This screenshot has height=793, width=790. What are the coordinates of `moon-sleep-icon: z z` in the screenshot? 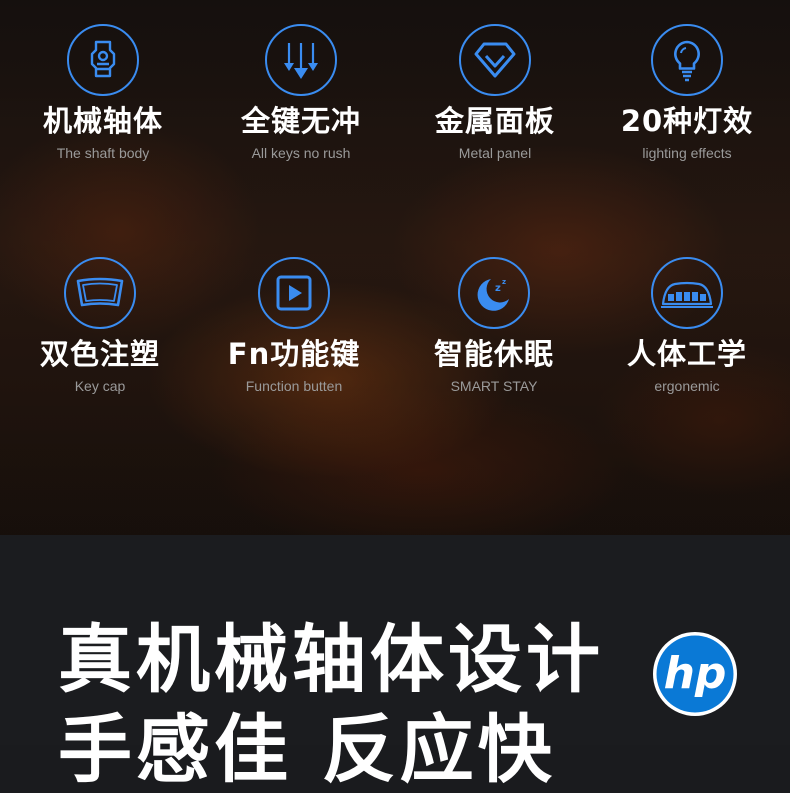 It's located at (494, 293).